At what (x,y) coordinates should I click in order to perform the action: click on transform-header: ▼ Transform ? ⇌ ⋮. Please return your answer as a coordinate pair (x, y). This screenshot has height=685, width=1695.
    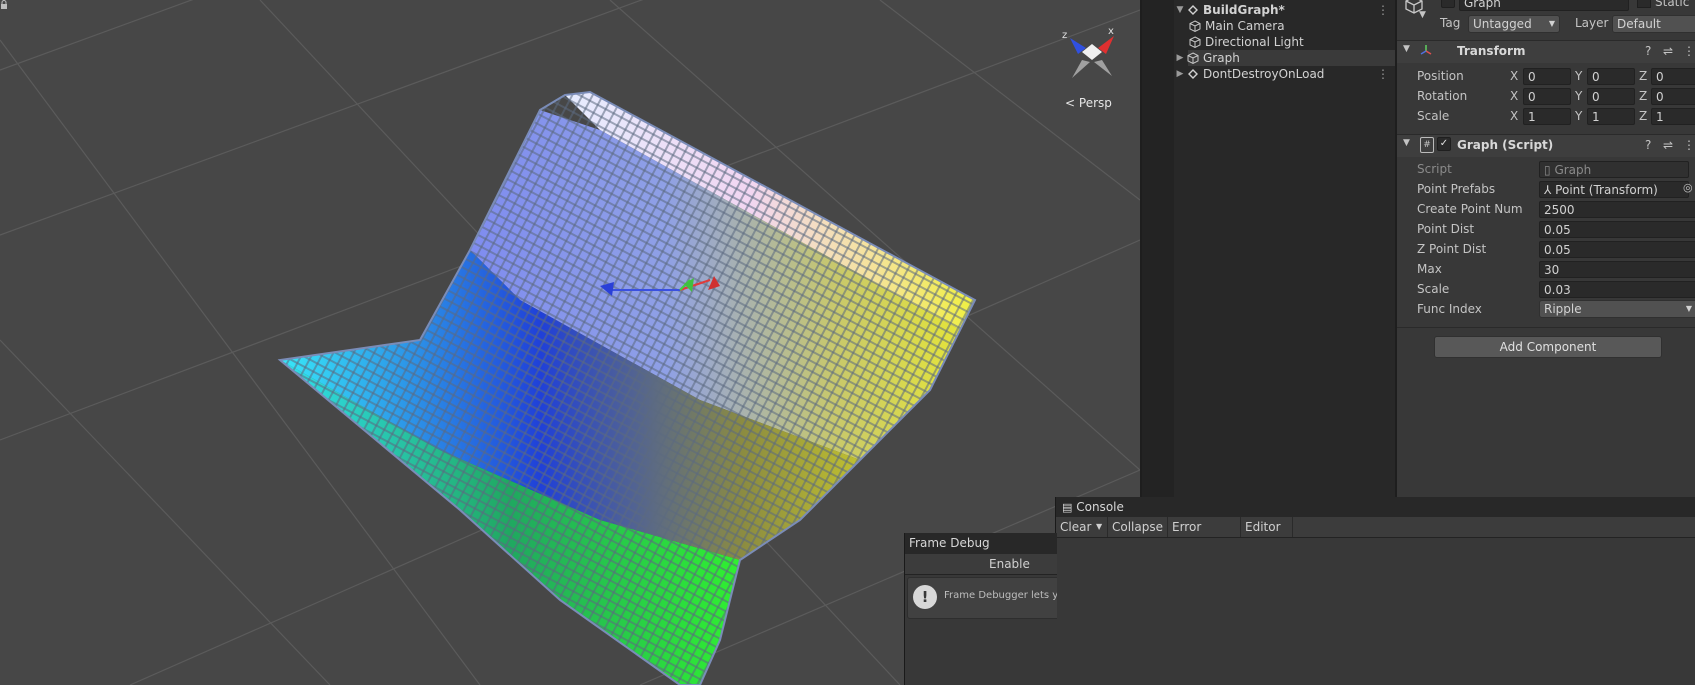
    Looking at the image, I should click on (1546, 51).